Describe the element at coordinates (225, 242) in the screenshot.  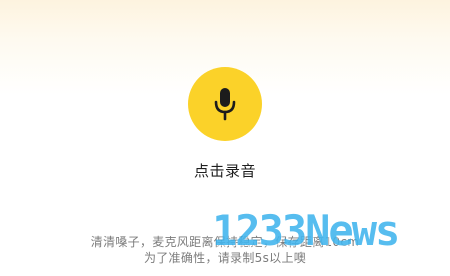
I see `instruction-line-1: 清清嗓子，麦克风距离保持稳定，保存距离10cm` at that location.